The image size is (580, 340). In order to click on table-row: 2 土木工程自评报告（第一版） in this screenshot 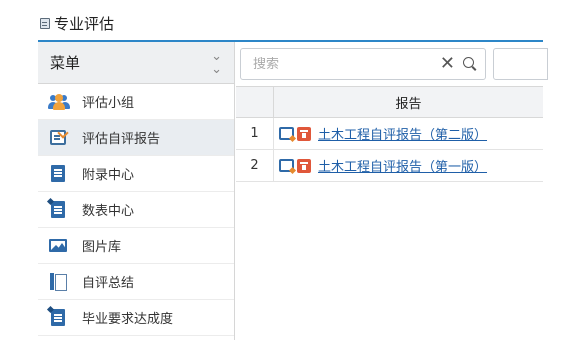, I will do `click(389, 166)`.